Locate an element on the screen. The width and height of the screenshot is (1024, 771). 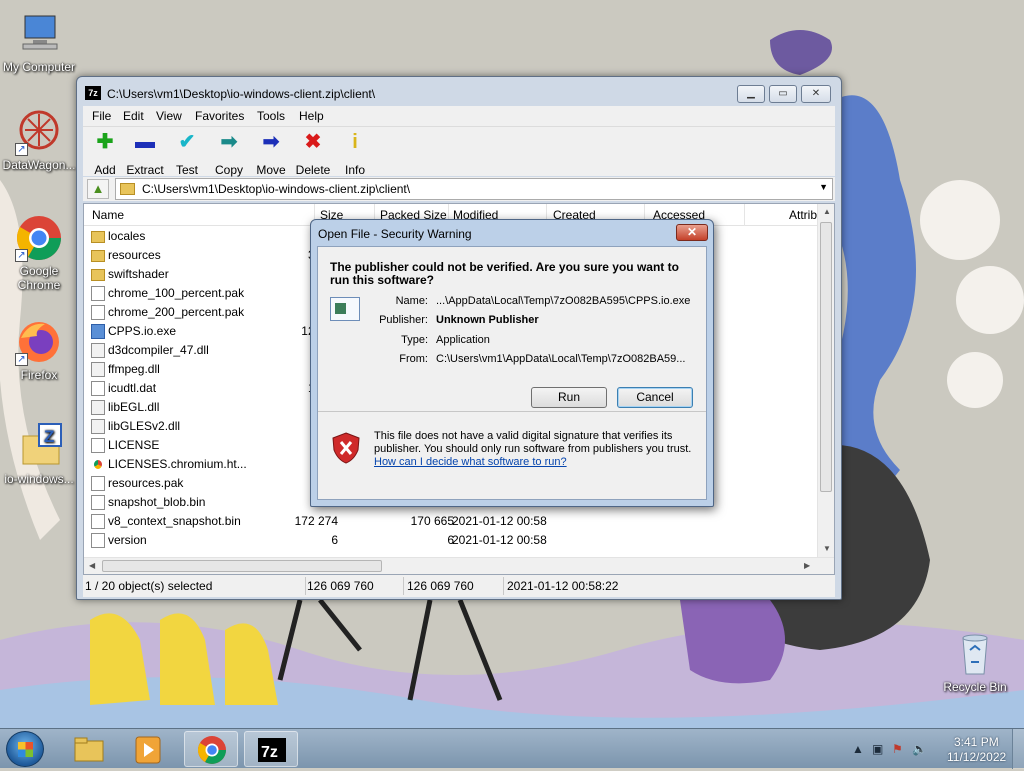
test-label: Test is located at coordinates (186, 170).